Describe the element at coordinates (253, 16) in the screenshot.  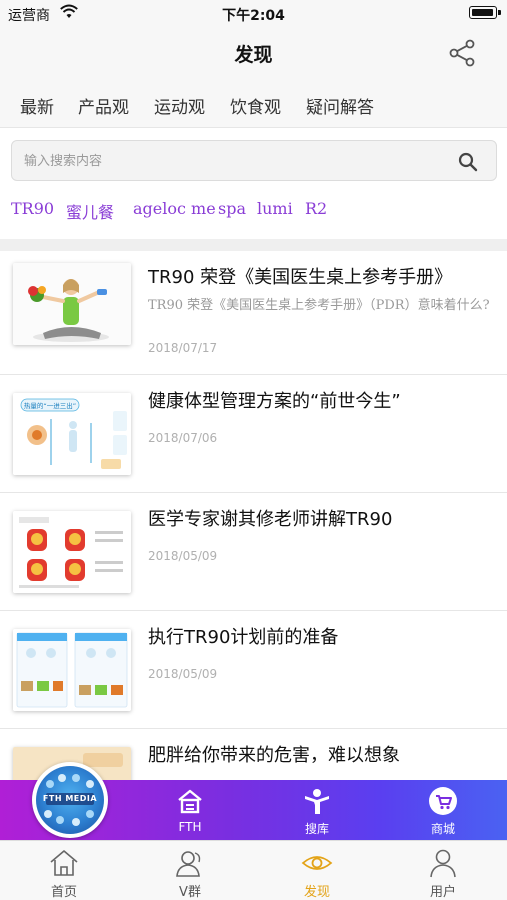
I see `status-time: 下午2:04` at that location.